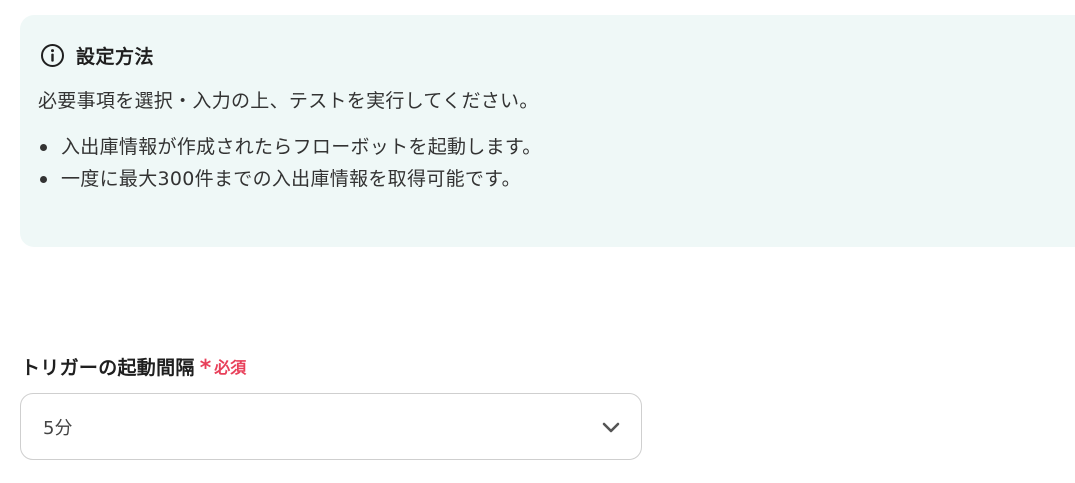  I want to click on trigger-interval-label: トリガーの起動間隔, so click(108, 367).